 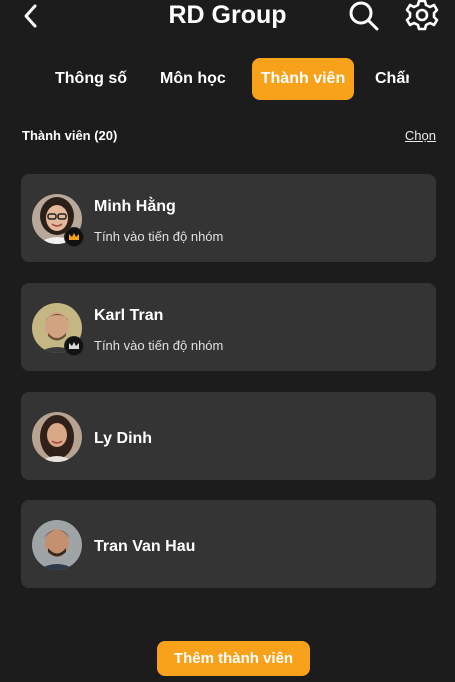 What do you see at coordinates (233, 658) in the screenshot?
I see `add-member-button: Thêm thành viên` at bounding box center [233, 658].